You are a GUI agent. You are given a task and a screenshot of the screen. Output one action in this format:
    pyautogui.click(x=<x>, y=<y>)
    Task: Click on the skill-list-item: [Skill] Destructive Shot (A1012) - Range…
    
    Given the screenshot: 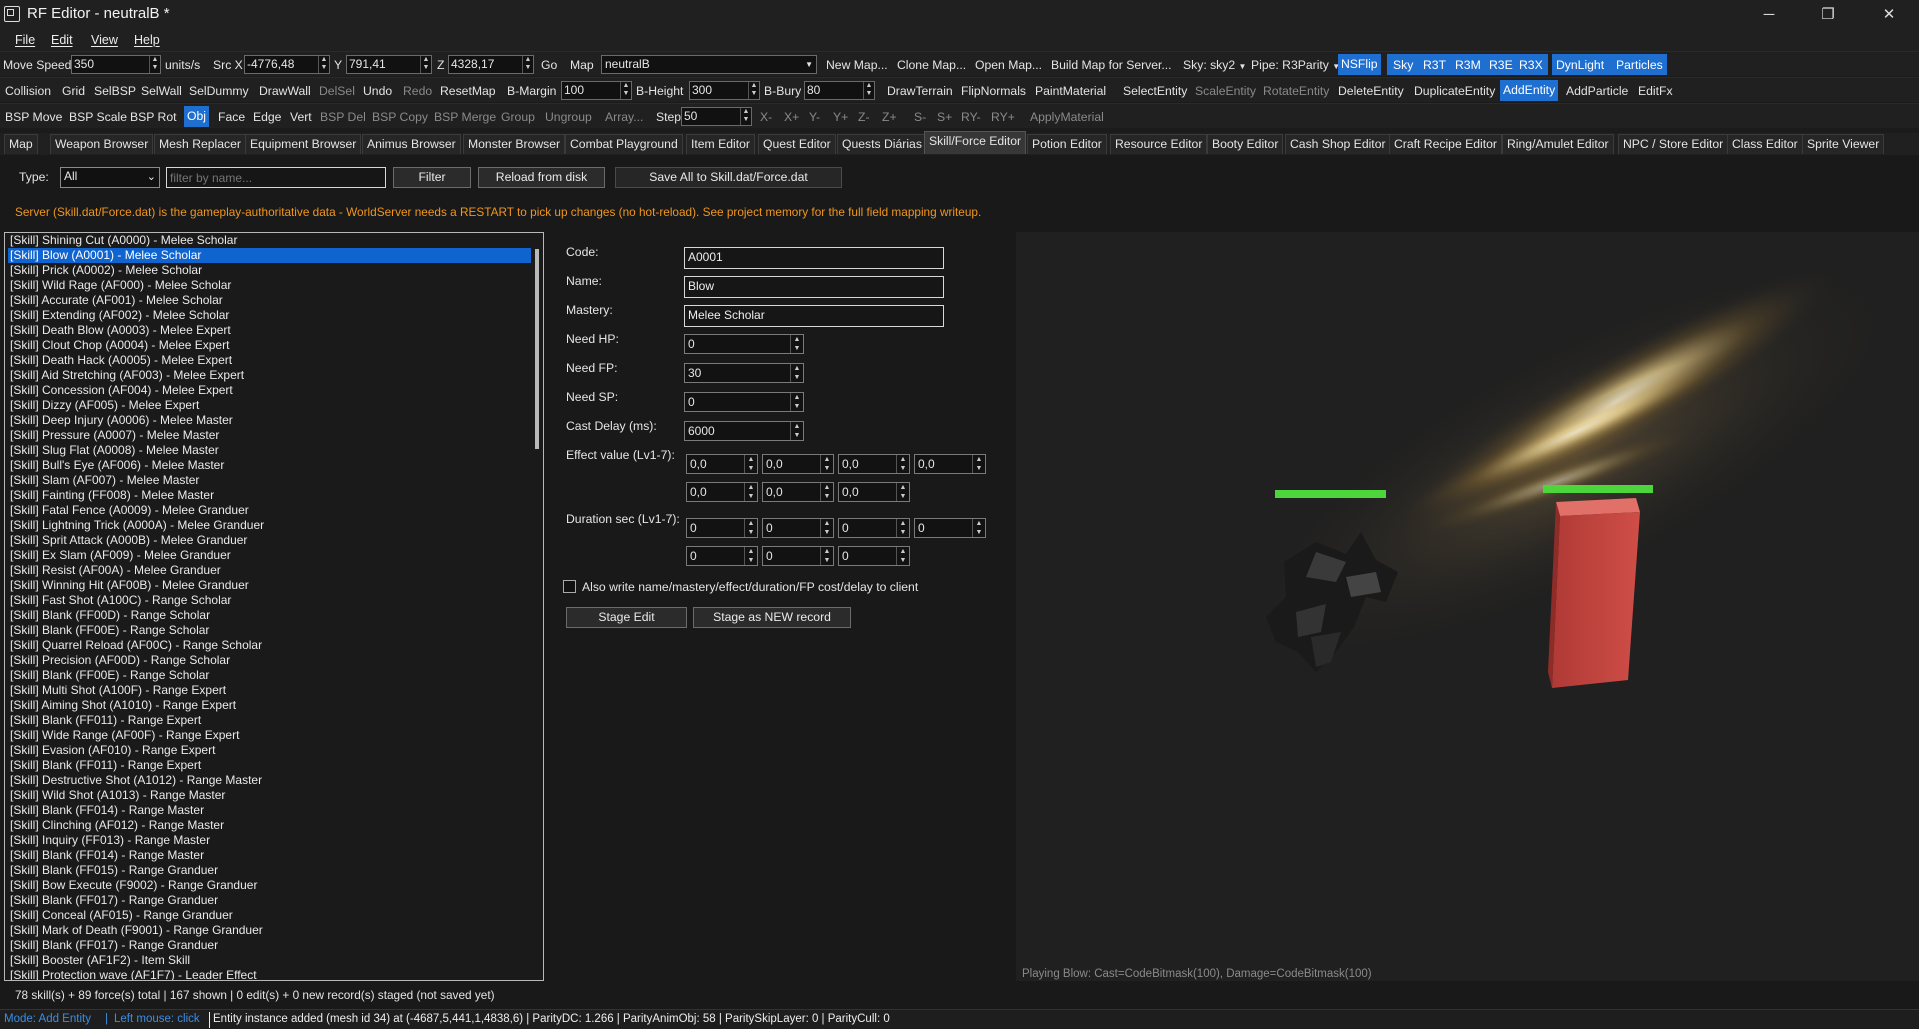 What is the action you would take?
    pyautogui.click(x=269, y=780)
    